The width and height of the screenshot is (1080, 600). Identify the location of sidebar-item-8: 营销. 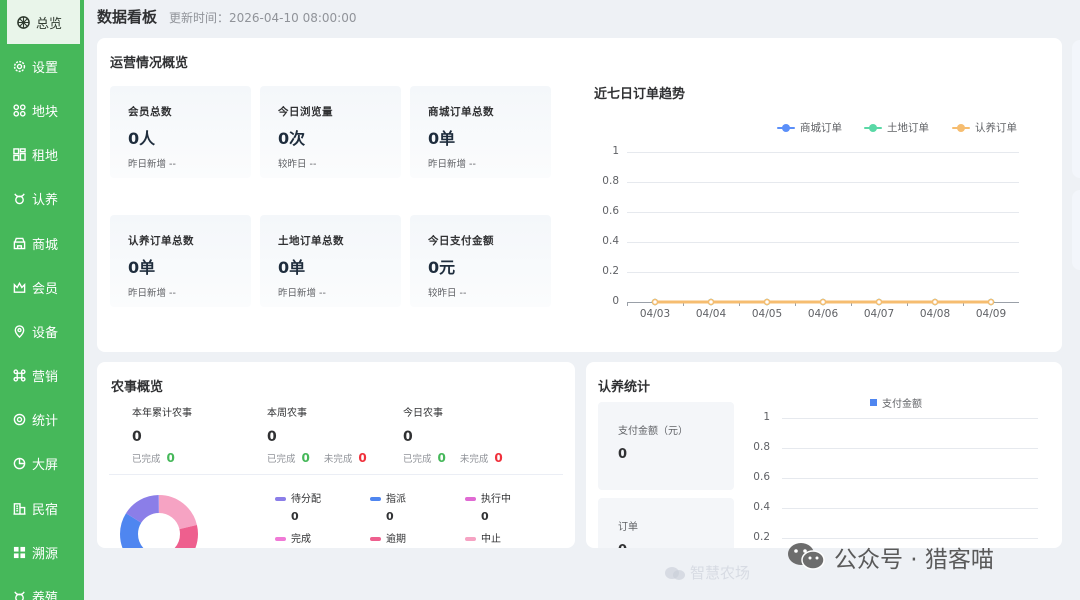
(42, 376).